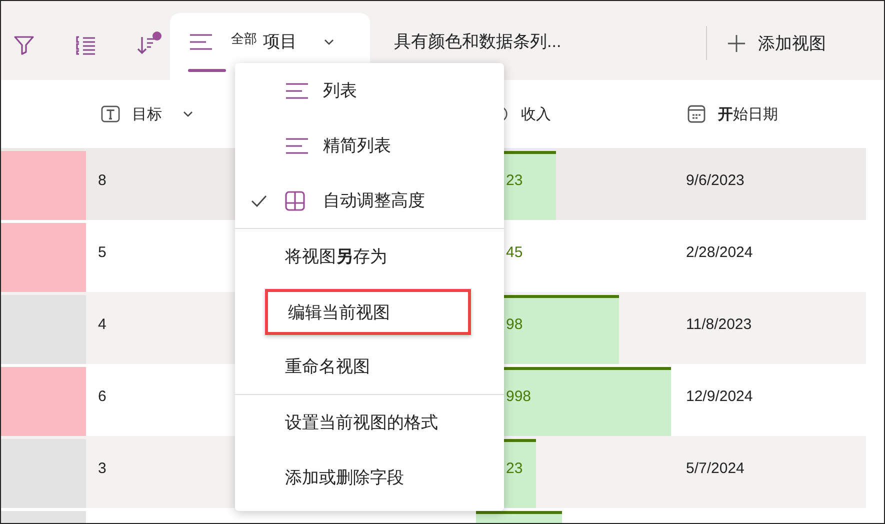 This screenshot has height=524, width=885. Describe the element at coordinates (368, 312) in the screenshot. I see `menu-item: 编辑当前视图` at that location.